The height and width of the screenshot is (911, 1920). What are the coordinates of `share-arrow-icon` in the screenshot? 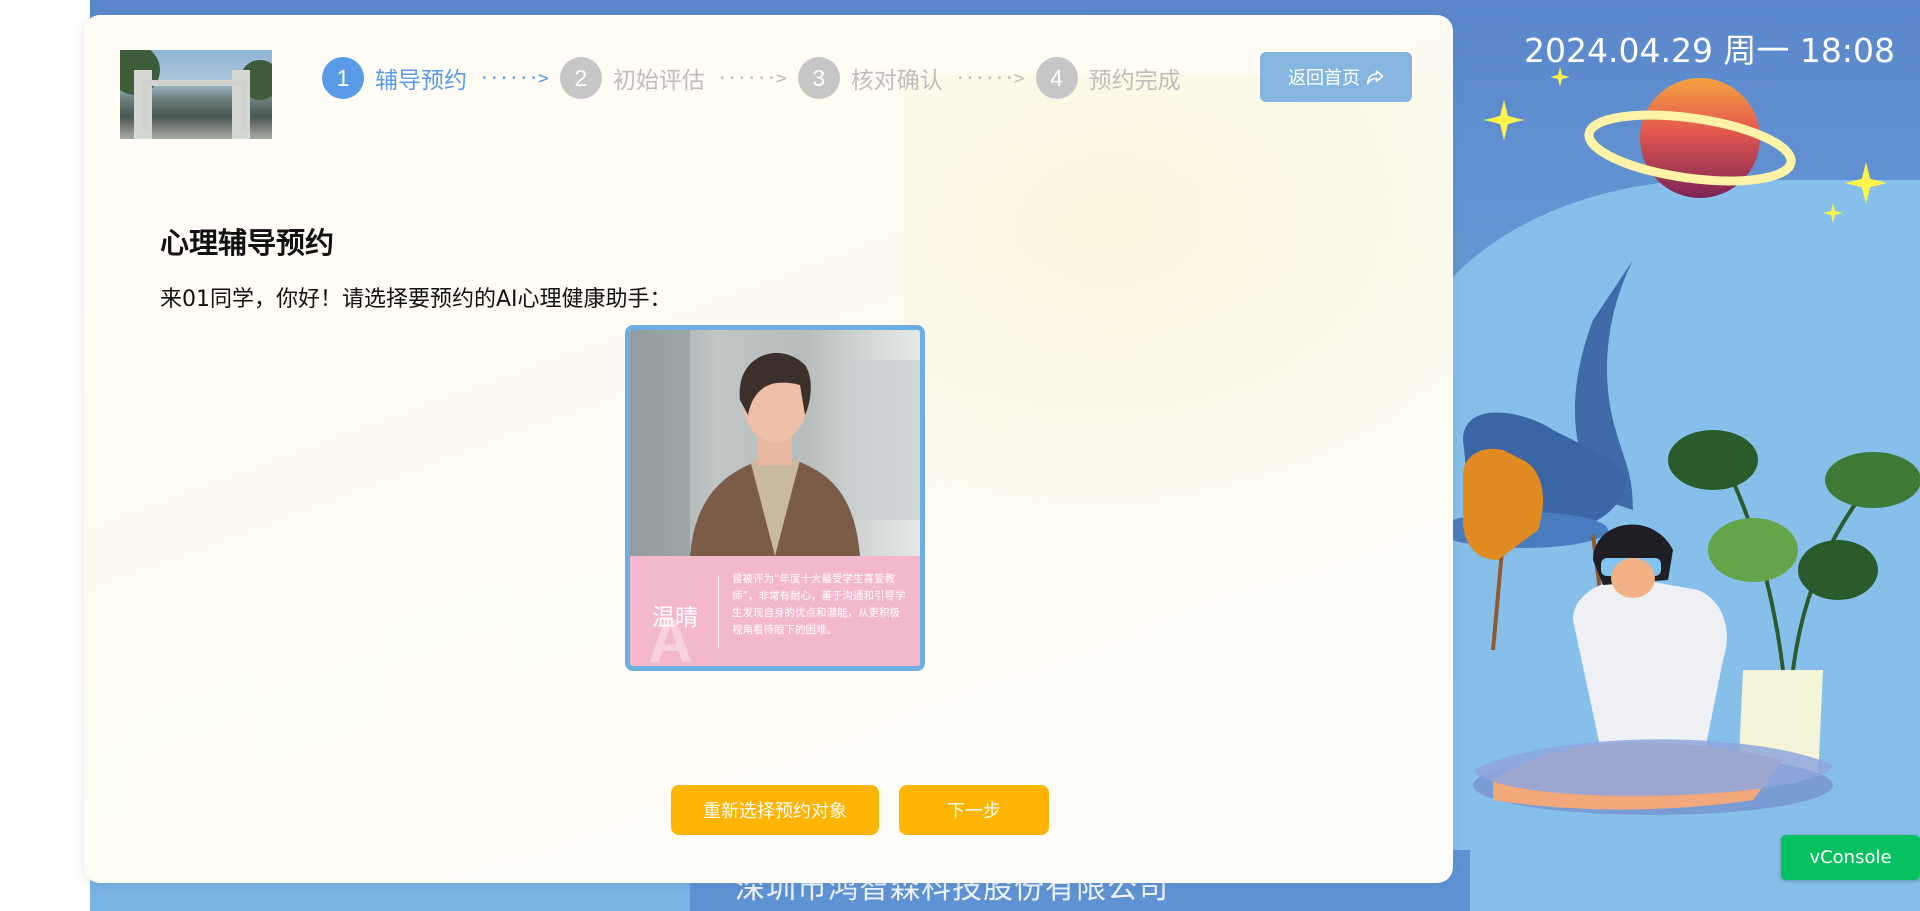 It's located at (1375, 77).